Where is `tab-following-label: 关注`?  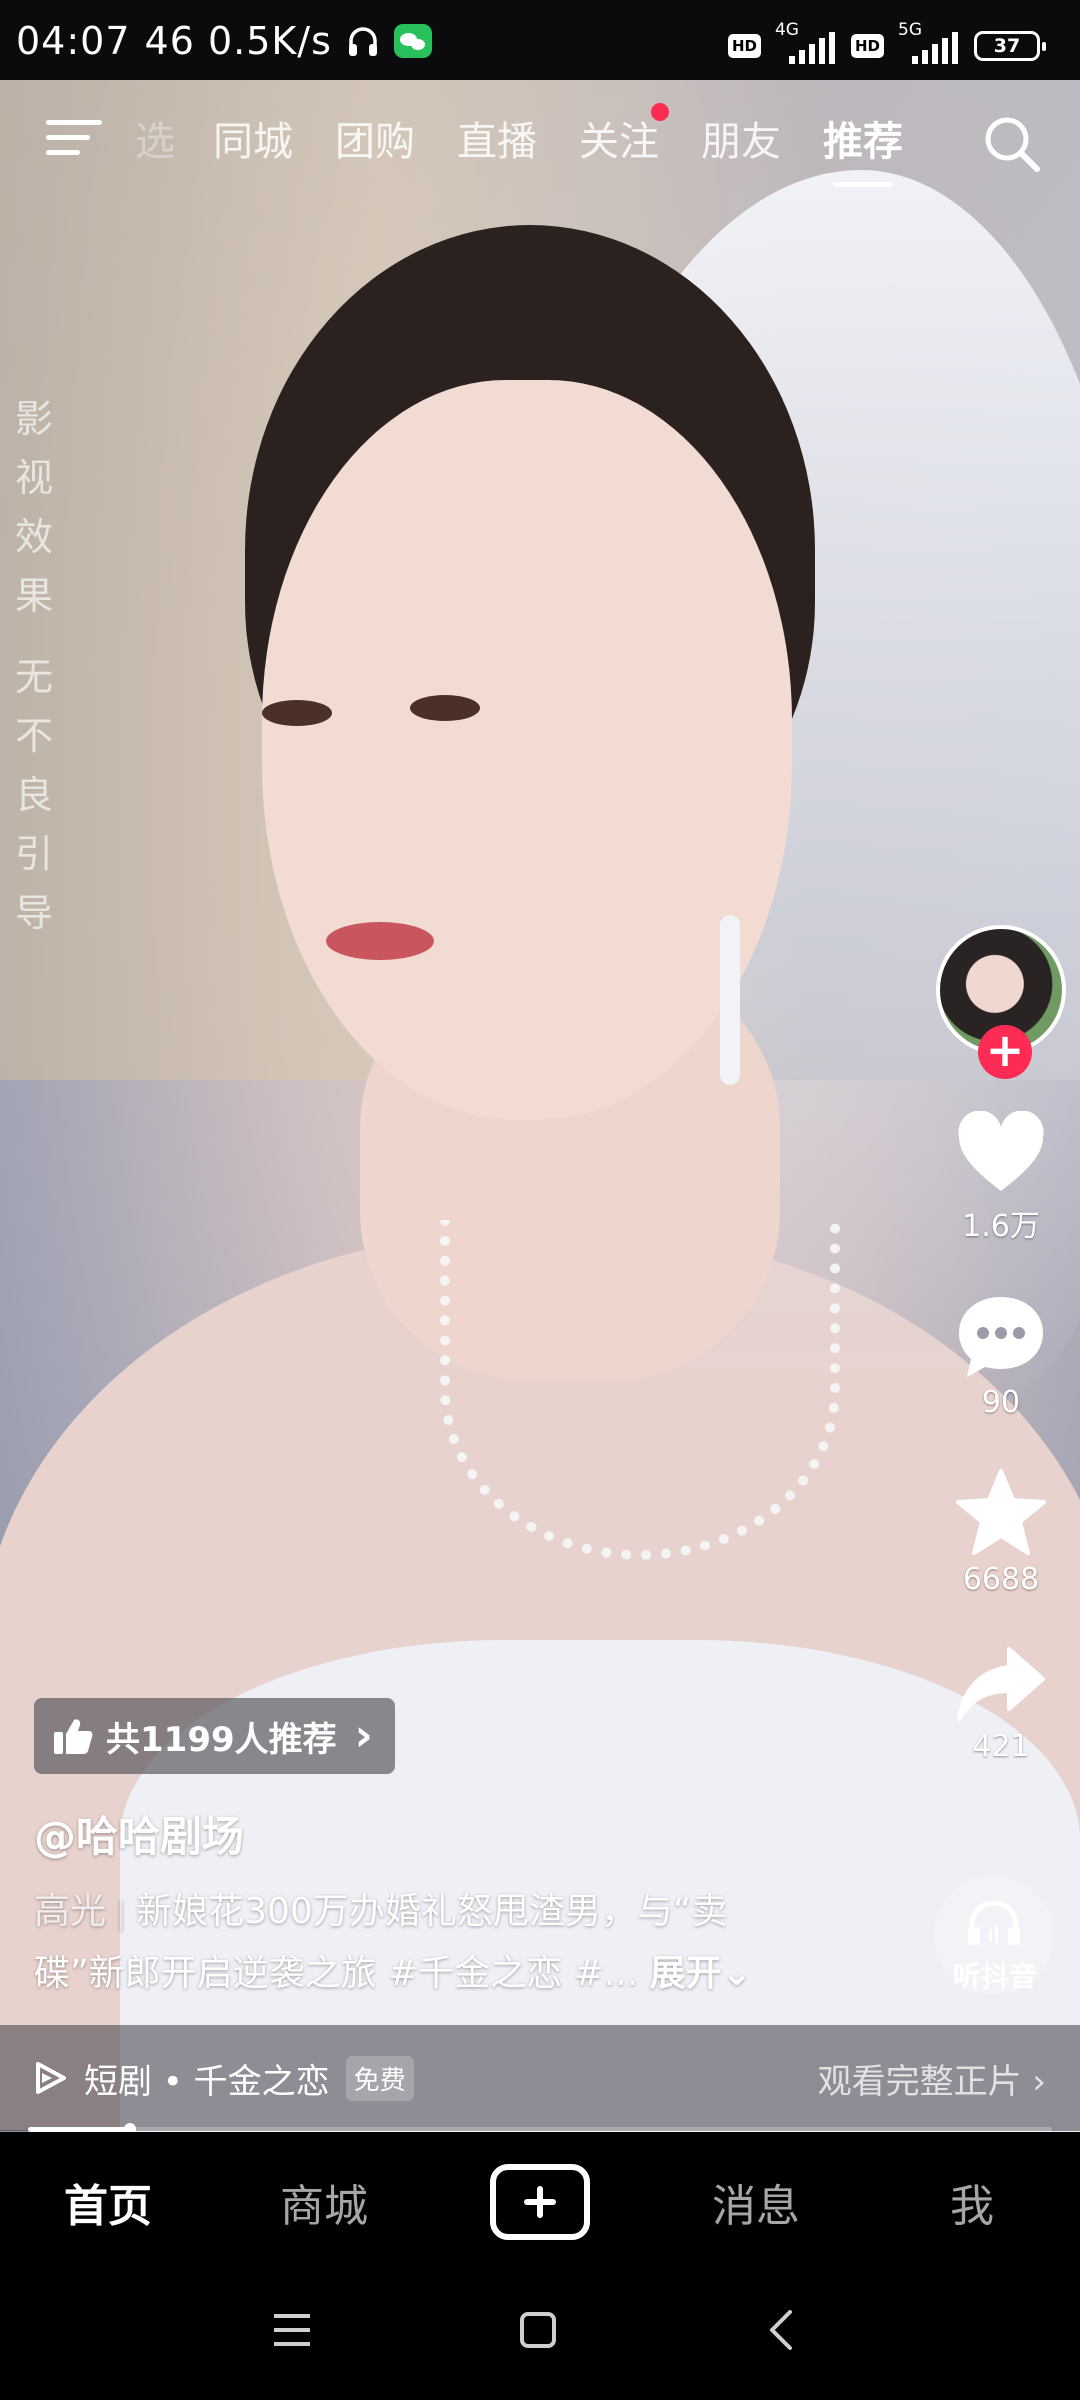
tab-following-label: 关注 is located at coordinates (619, 142).